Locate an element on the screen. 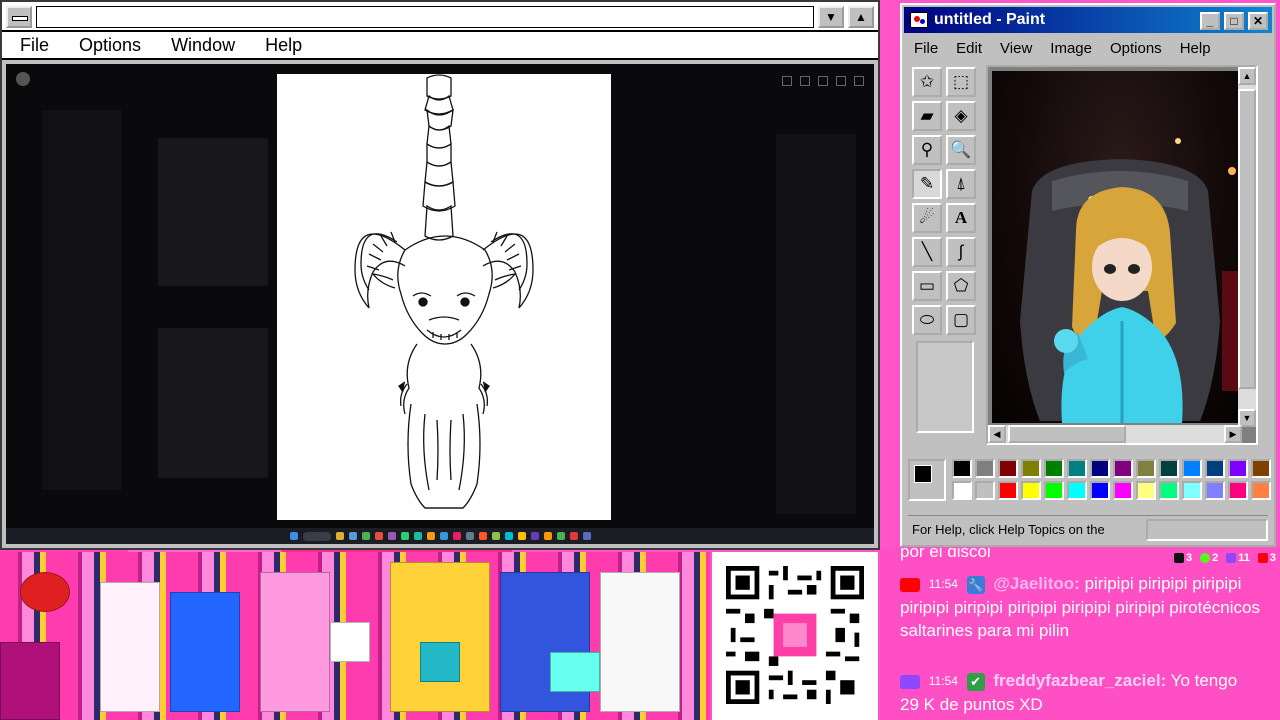  close-icon is located at coordinates (859, 81).